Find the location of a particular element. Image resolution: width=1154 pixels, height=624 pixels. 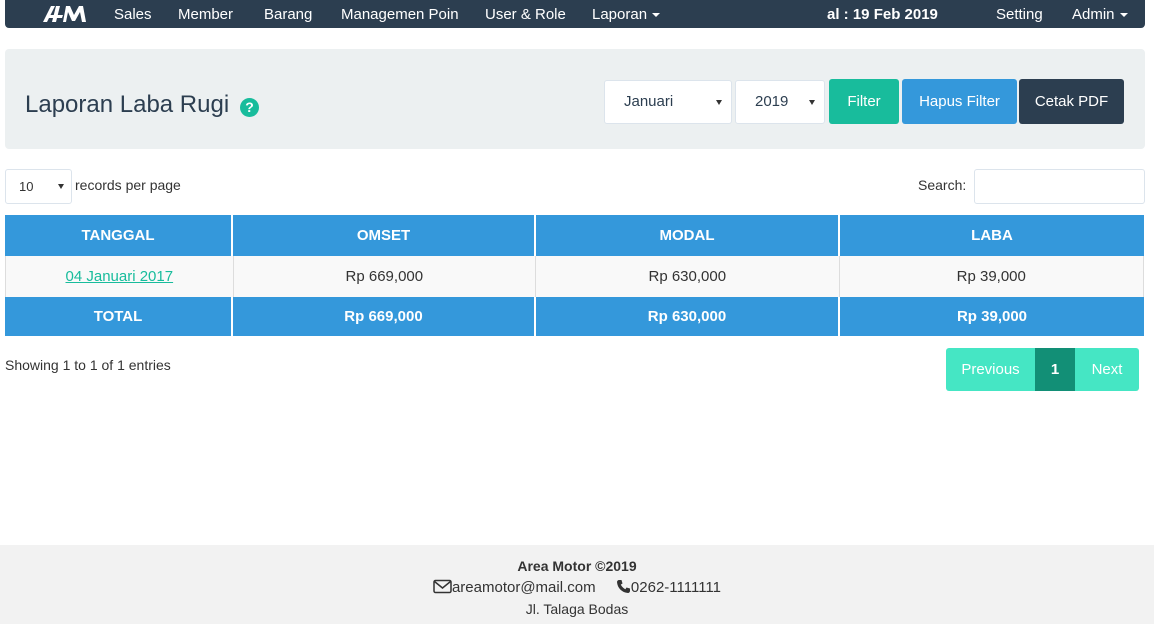

footer-address: Jl. Talaga Bodas is located at coordinates (577, 609).